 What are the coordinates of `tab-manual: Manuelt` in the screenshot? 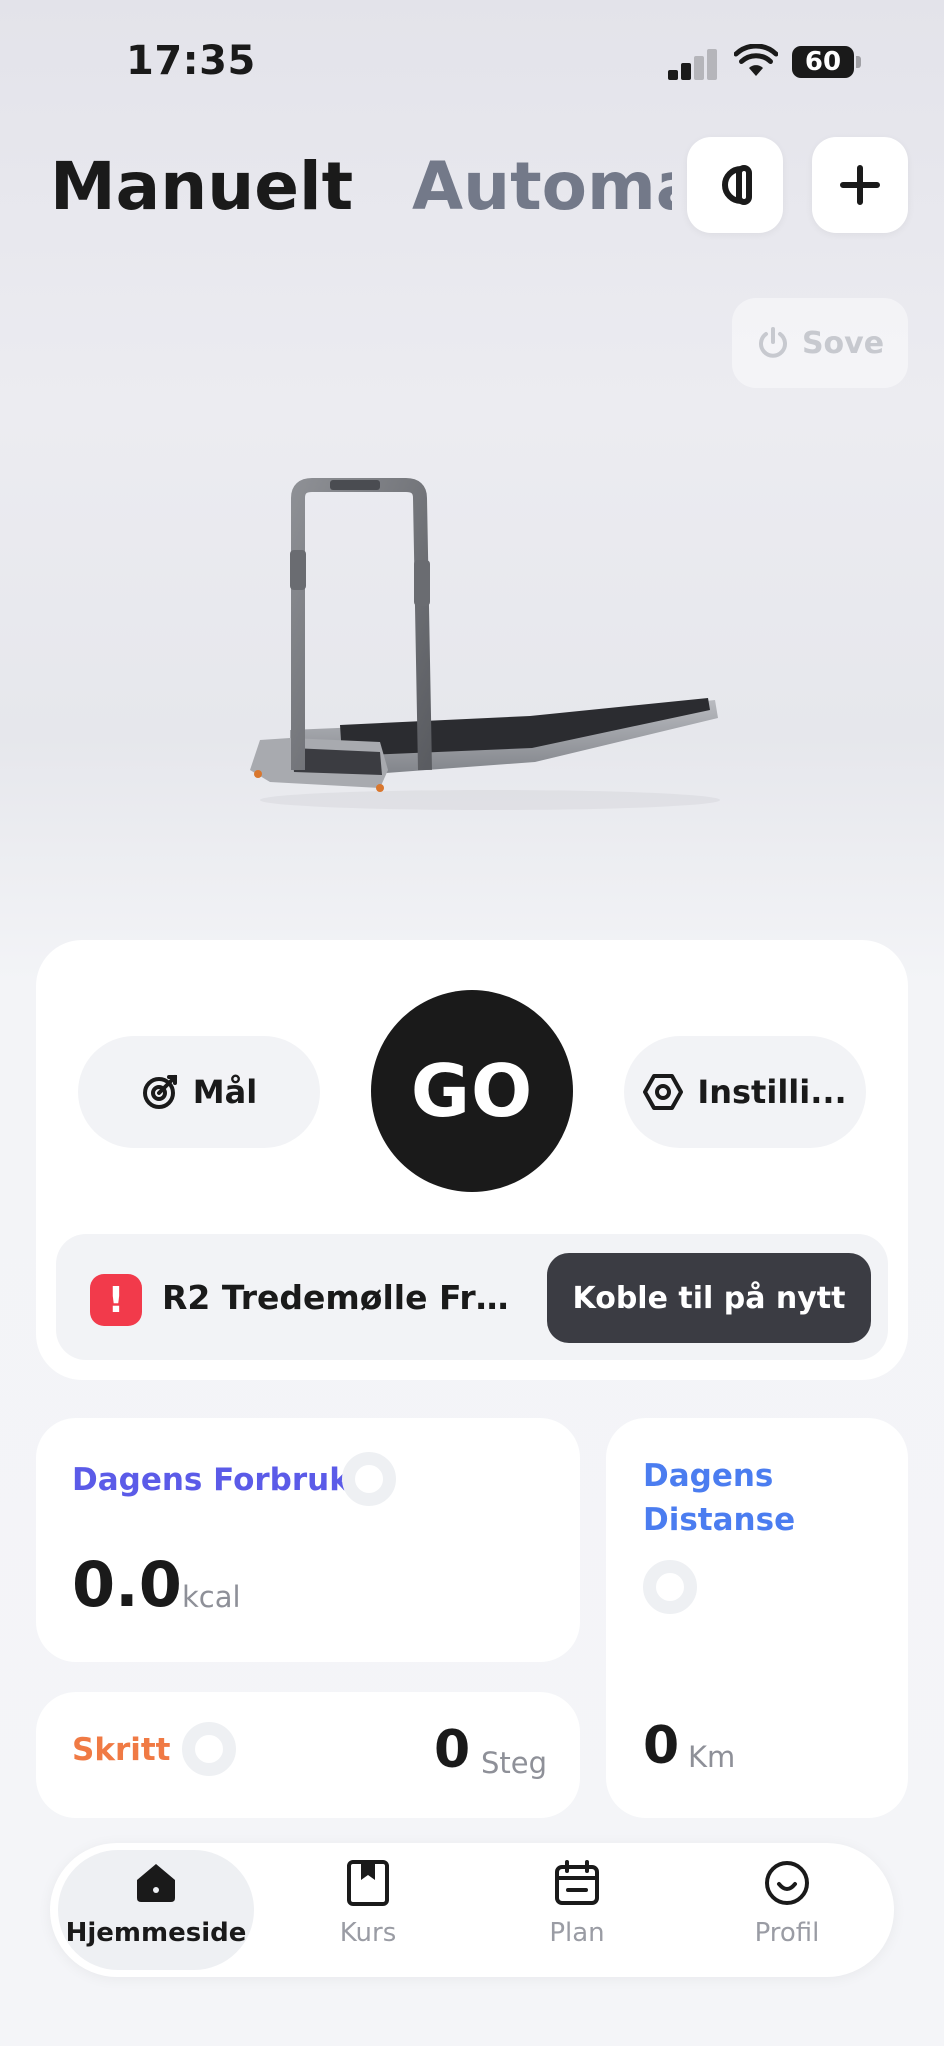 It's located at (201, 186).